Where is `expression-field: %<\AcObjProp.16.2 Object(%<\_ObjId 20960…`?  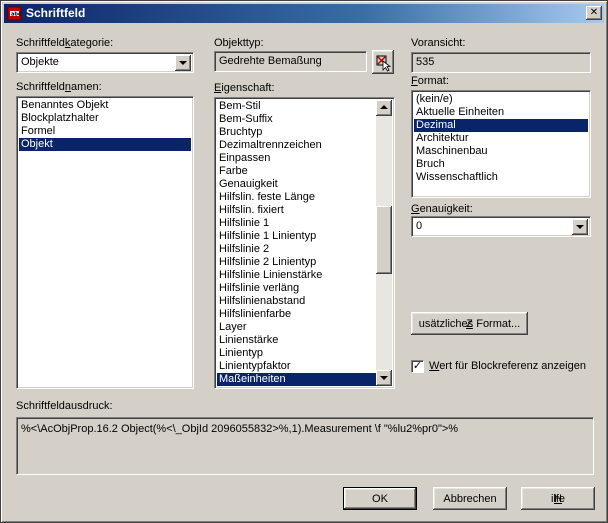 expression-field: %<\AcObjProp.16.2 Object(%<\_ObjId 20960… is located at coordinates (305, 446).